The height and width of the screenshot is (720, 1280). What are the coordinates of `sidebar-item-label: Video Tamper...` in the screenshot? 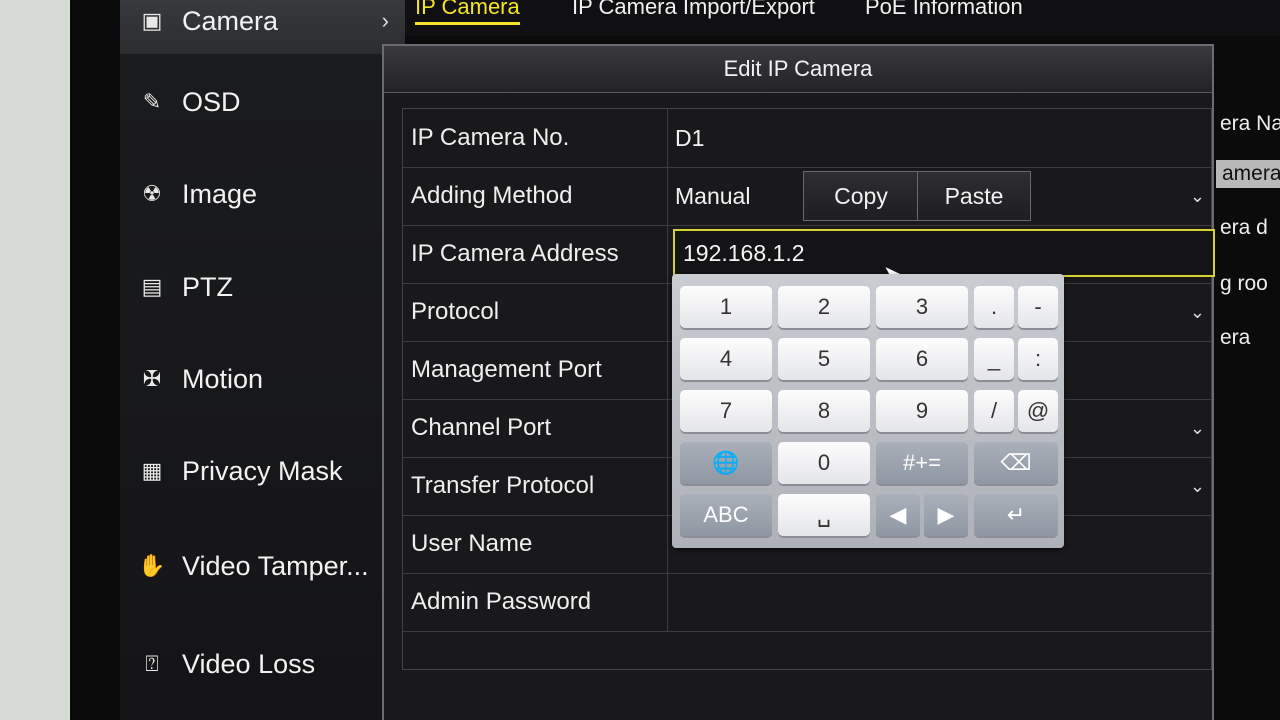 It's located at (275, 565).